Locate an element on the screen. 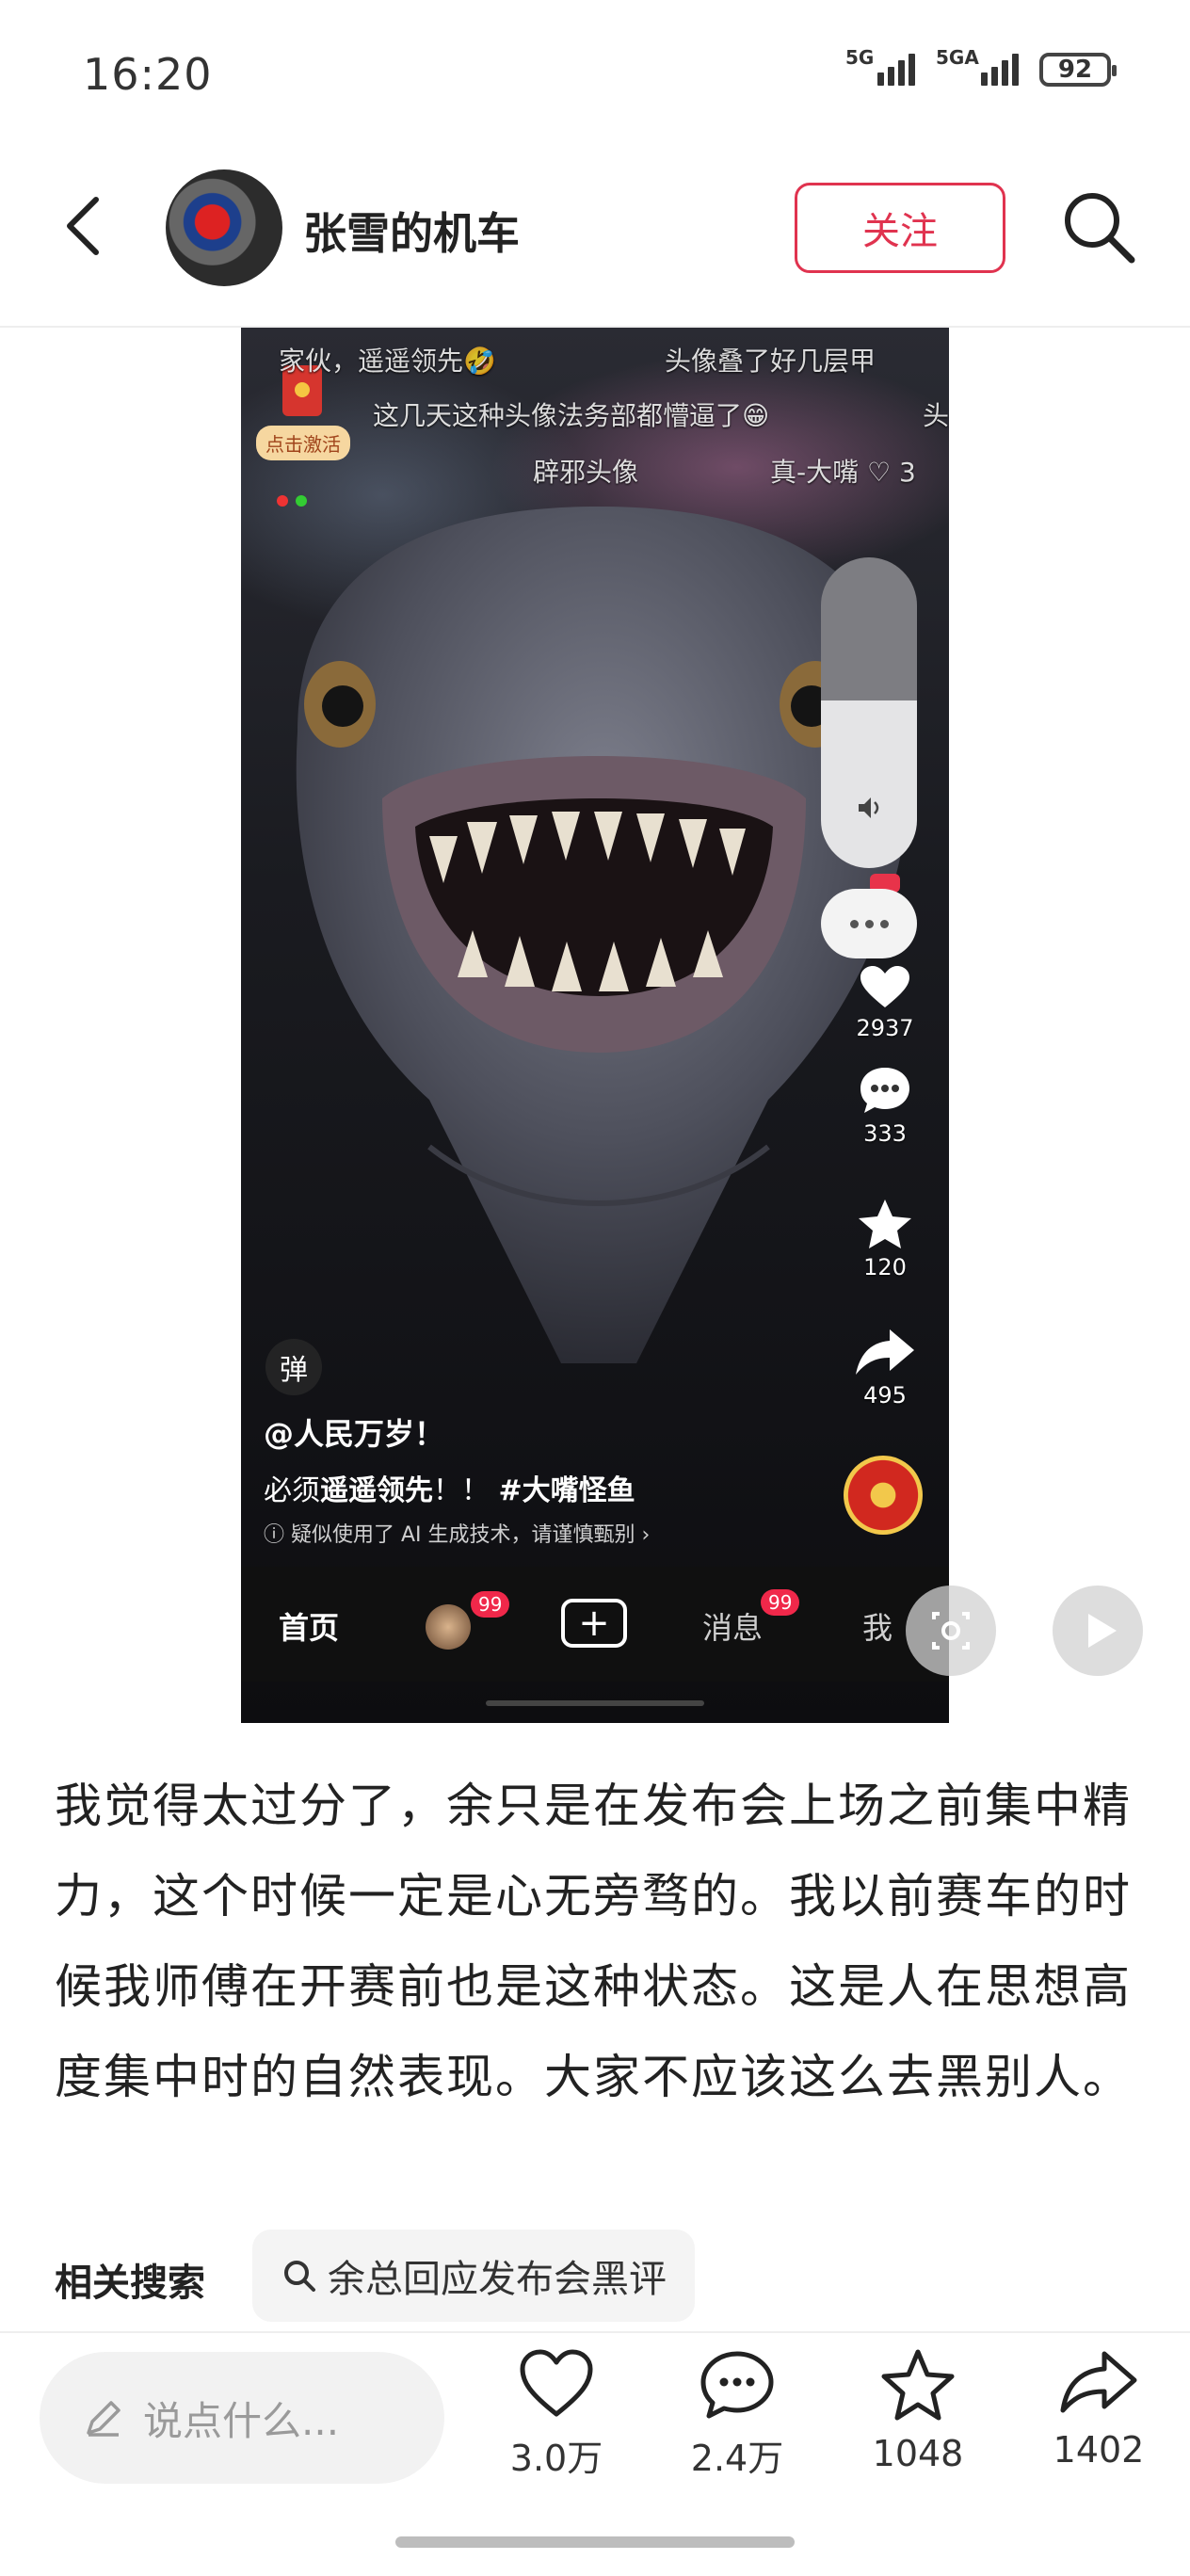 The height and width of the screenshot is (2576, 1190). author-name: 张雪的机车 is located at coordinates (412, 231).